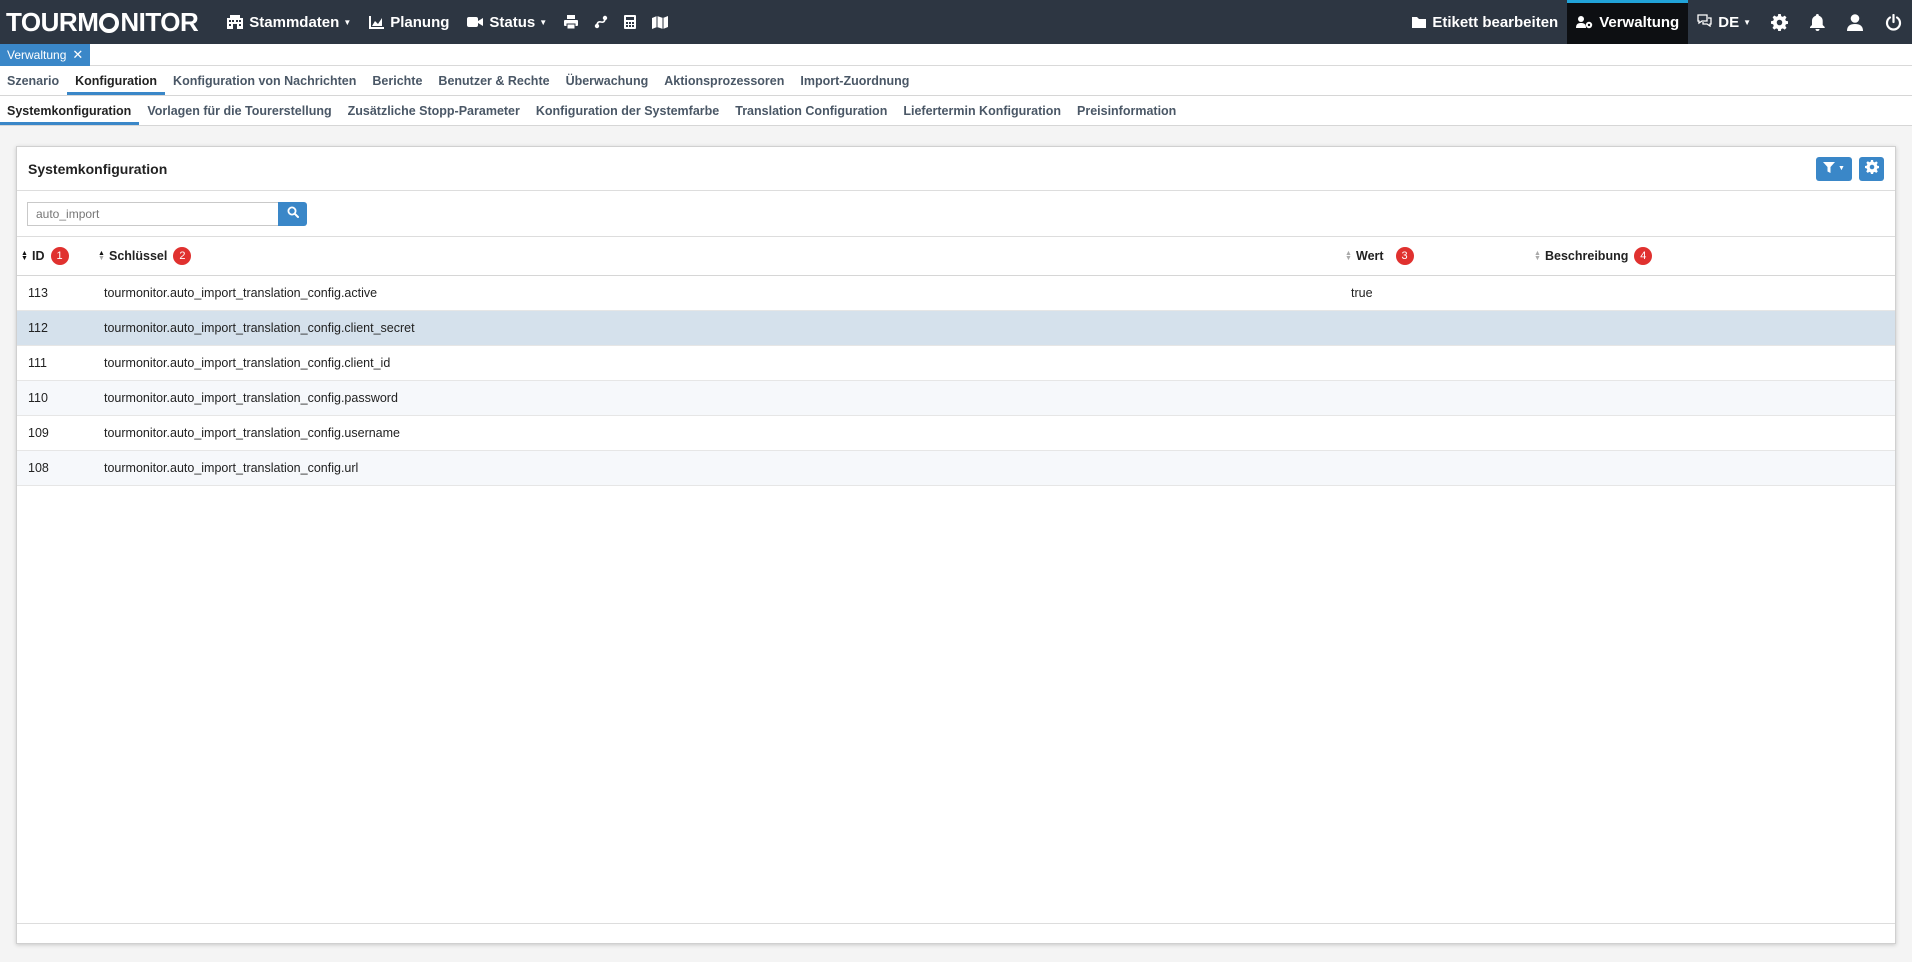 Image resolution: width=1912 pixels, height=962 pixels. What do you see at coordinates (607, 80) in the screenshot?
I see `tab-ueberwachung: Überwachung` at bounding box center [607, 80].